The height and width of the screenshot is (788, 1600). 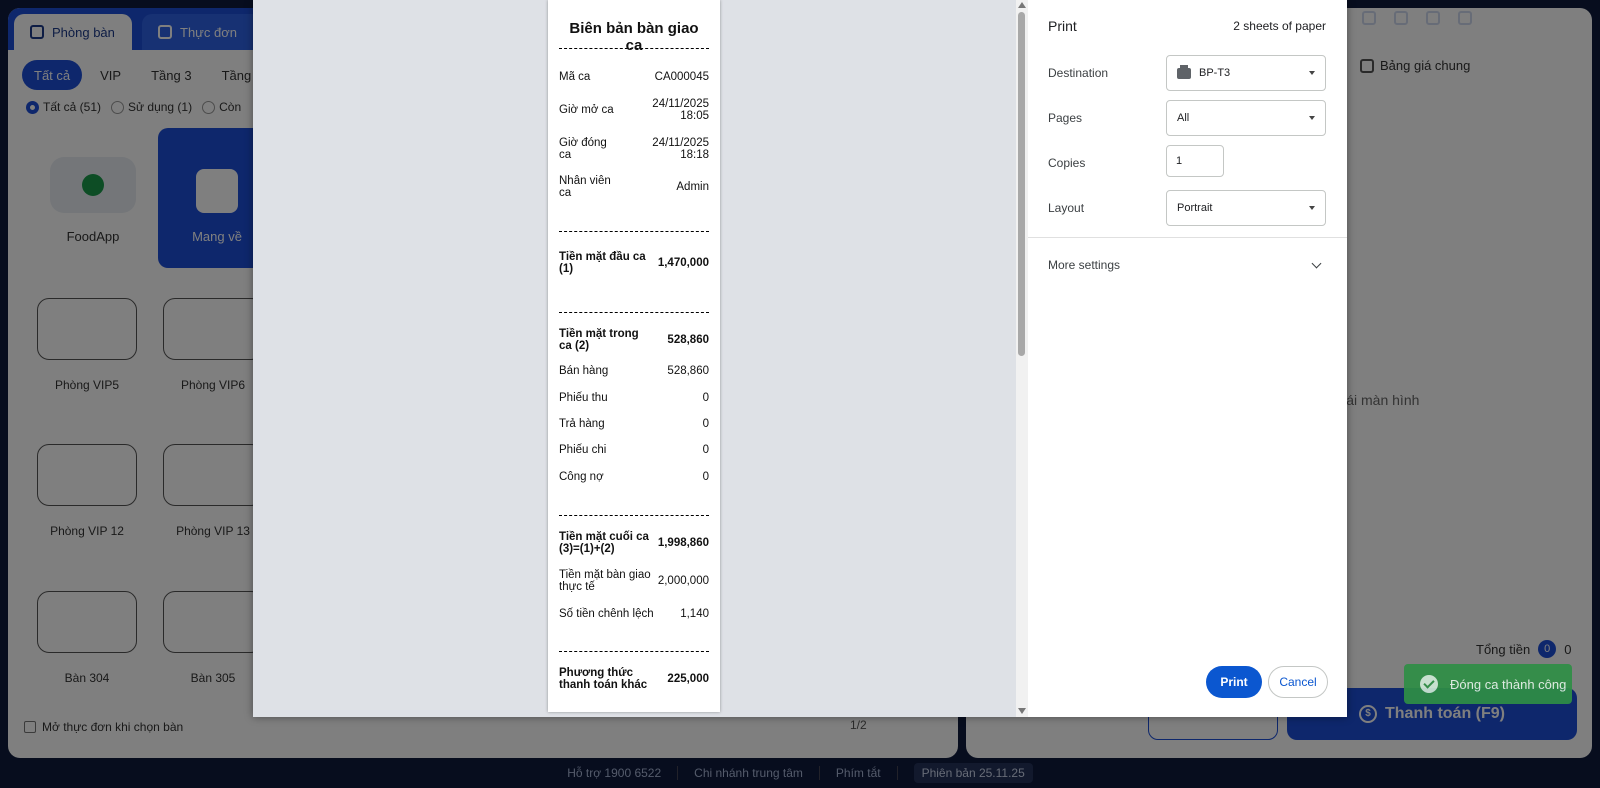 I want to click on more-settings-toggle: More settings, so click(x=1187, y=265).